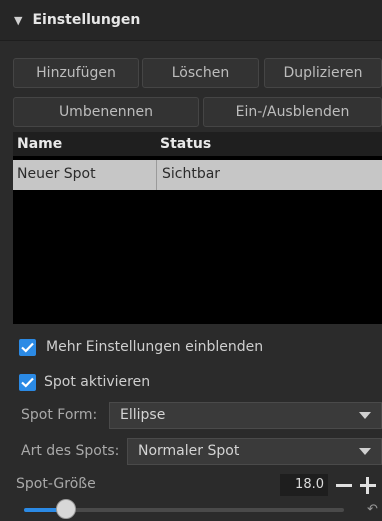  Describe the element at coordinates (344, 485) in the screenshot. I see `minus-icon` at that location.